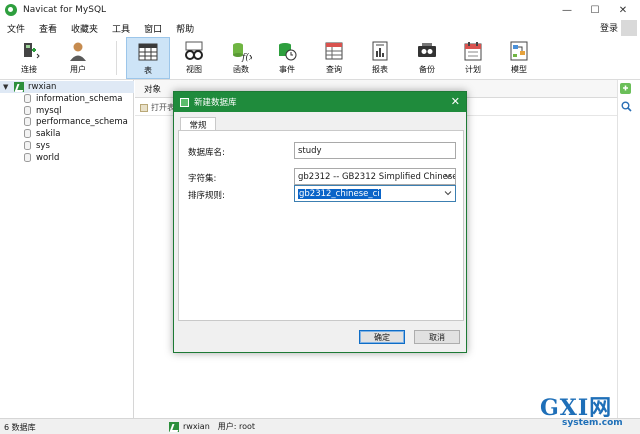  I want to click on charset-value: gb2312 -- GB2312 Simplified Chinese, so click(376, 176).